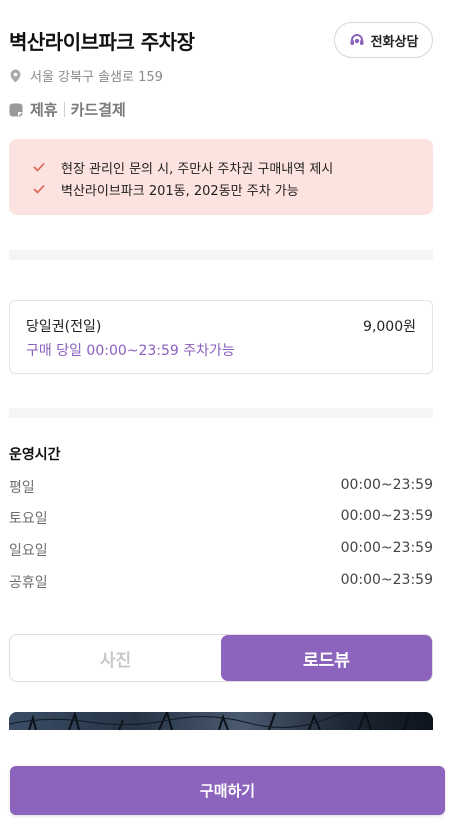 This screenshot has height=825, width=451. Describe the element at coordinates (115, 658) in the screenshot. I see `photo-tab: 사진` at that location.